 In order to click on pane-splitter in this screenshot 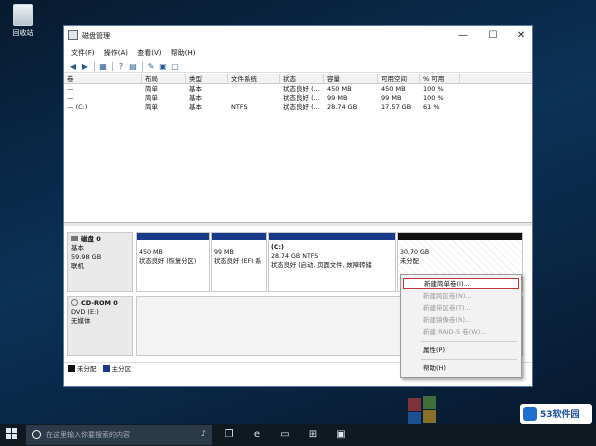, I will do `click(298, 224)`.